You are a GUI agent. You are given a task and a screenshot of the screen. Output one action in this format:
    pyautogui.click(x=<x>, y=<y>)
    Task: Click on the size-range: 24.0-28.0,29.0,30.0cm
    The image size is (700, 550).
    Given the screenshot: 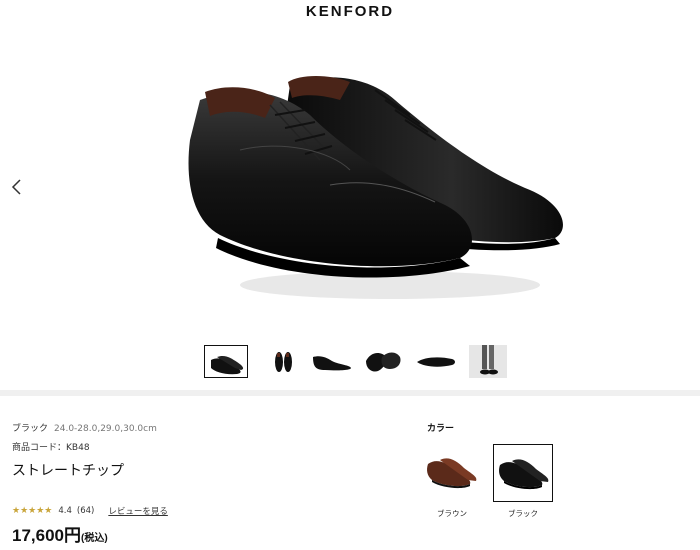 What is the action you would take?
    pyautogui.click(x=105, y=429)
    